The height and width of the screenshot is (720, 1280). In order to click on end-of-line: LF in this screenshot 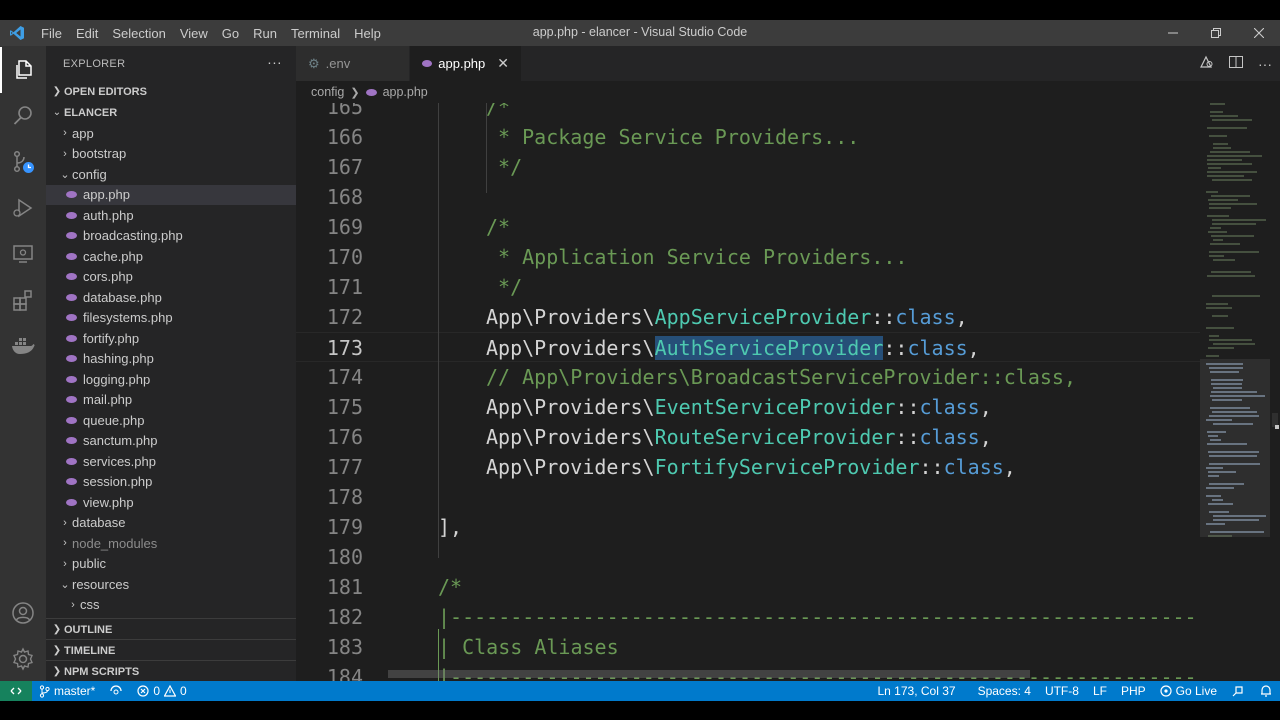, I will do `click(1100, 691)`.